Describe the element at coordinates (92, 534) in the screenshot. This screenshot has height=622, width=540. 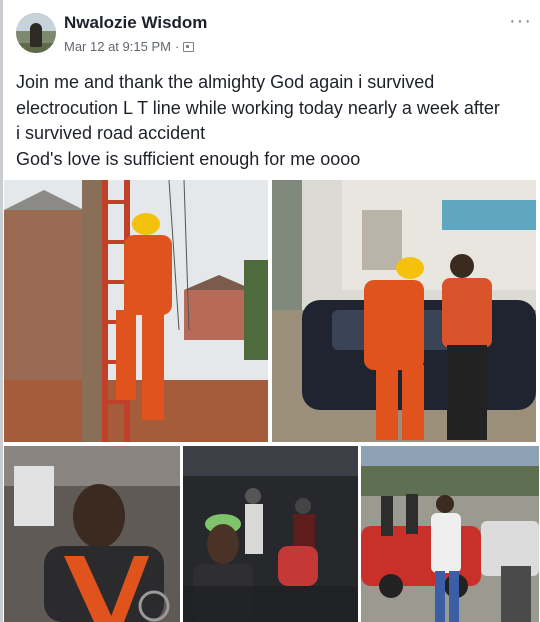
I see `photo-selfie-vehicle` at that location.